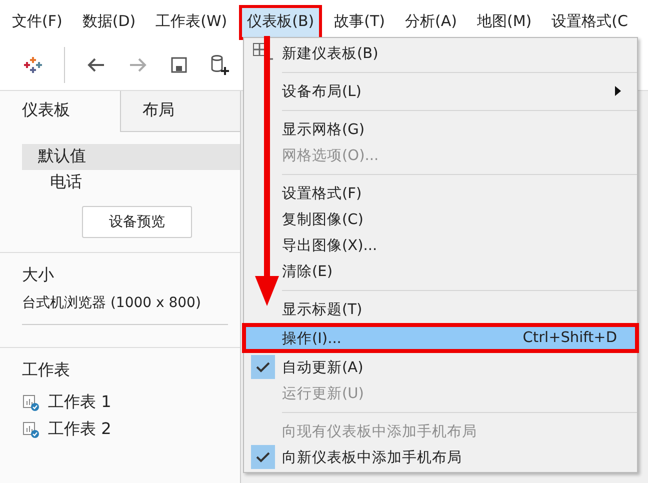  What do you see at coordinates (80, 429) in the screenshot?
I see `sheet-item: 工作表 2` at bounding box center [80, 429].